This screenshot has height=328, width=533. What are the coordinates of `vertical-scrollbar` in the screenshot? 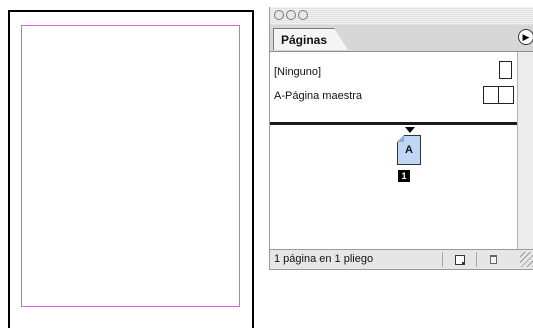 It's located at (525, 150).